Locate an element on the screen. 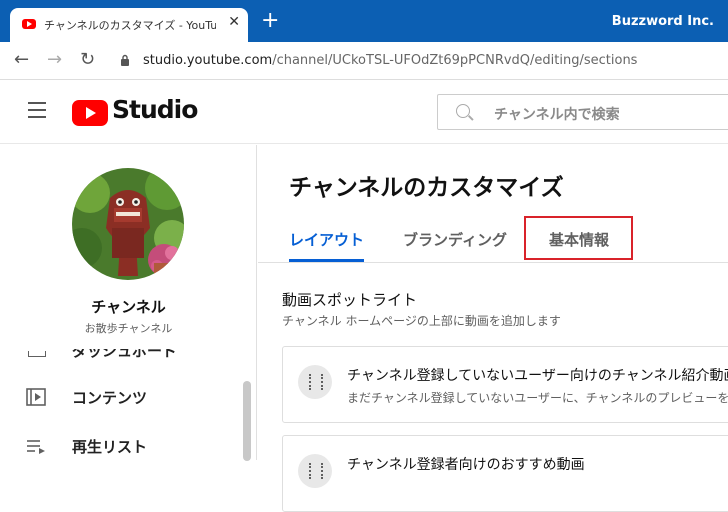 The height and width of the screenshot is (512, 728). channel-search-input: チャンネル内で検索 is located at coordinates (582, 112).